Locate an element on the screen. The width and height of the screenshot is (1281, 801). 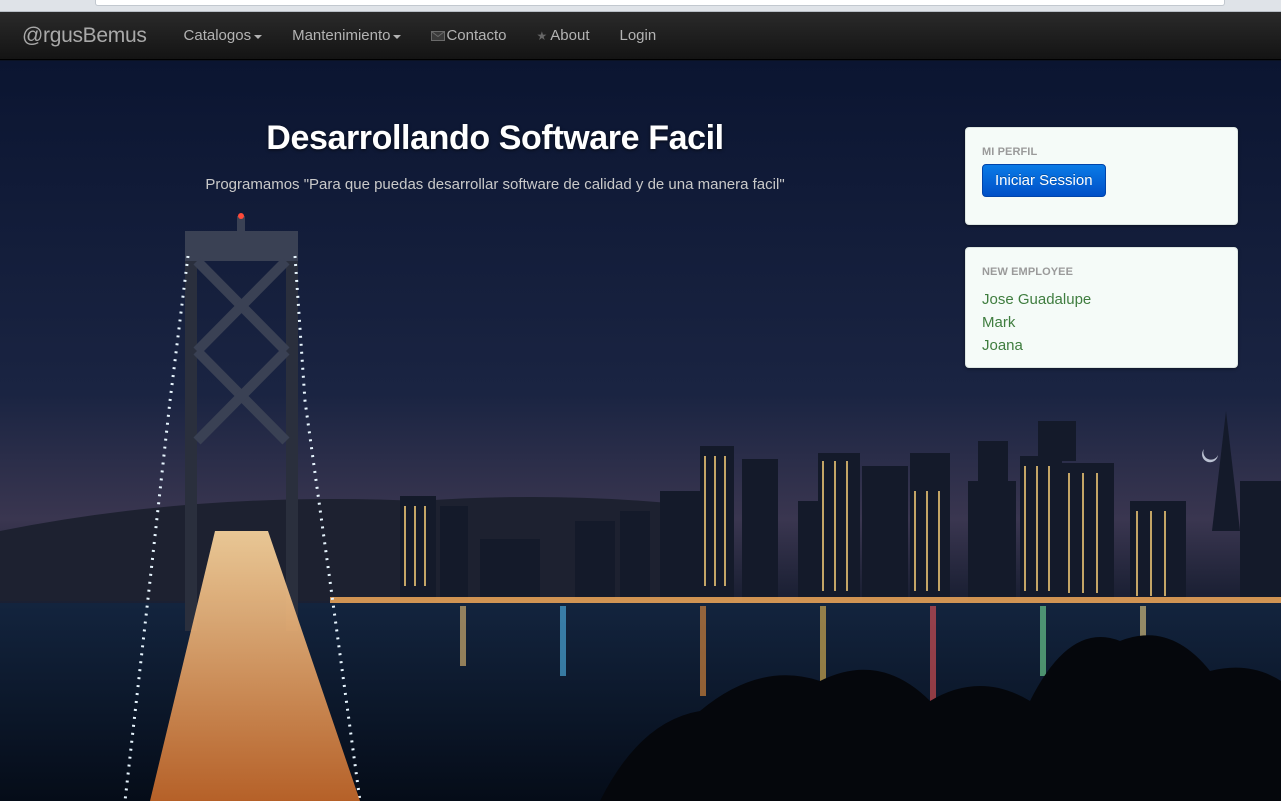
employee-list: Jose Guadalupe Mark Joana is located at coordinates (1101, 322).